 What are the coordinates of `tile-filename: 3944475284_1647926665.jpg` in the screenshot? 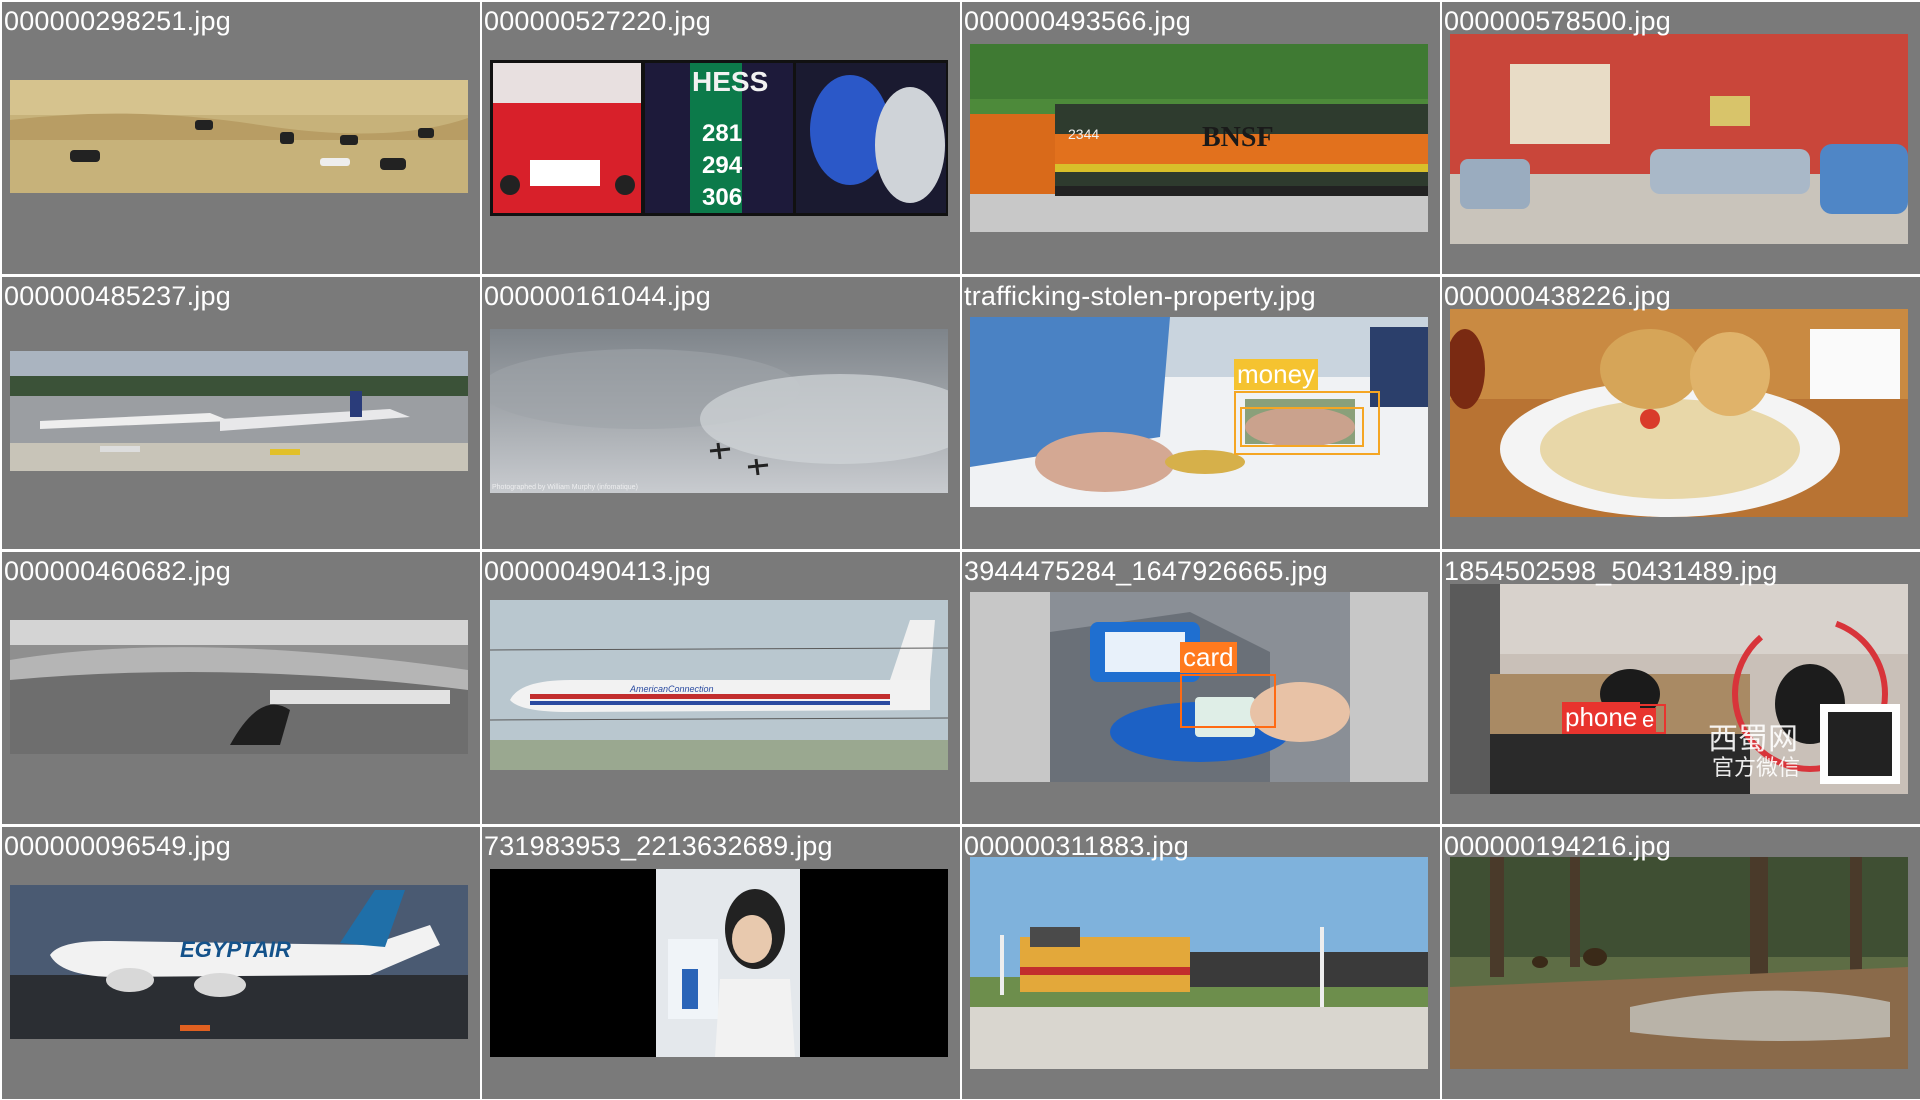 It's located at (1146, 571).